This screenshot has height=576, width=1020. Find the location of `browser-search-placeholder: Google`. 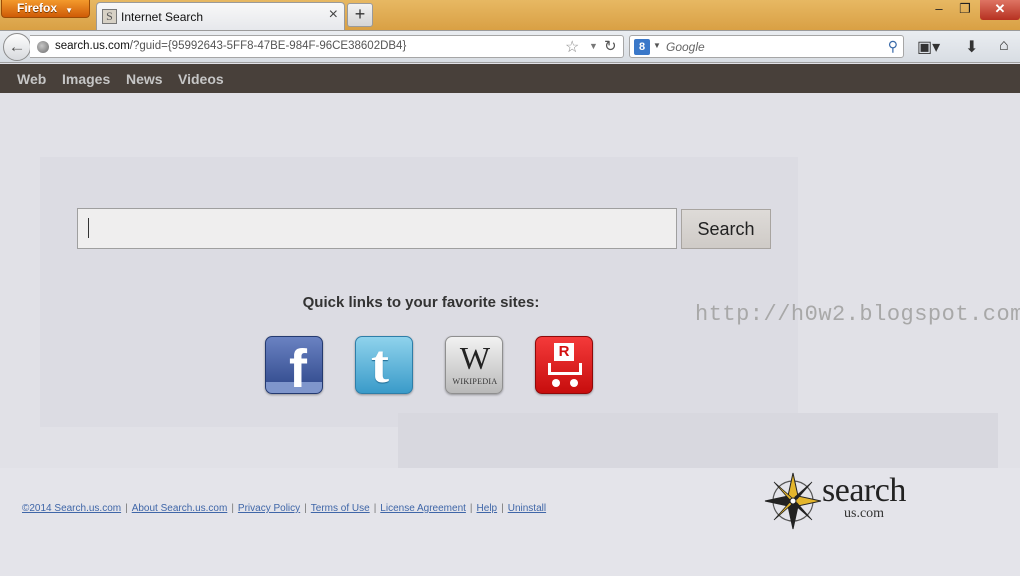

browser-search-placeholder: Google is located at coordinates (685, 47).